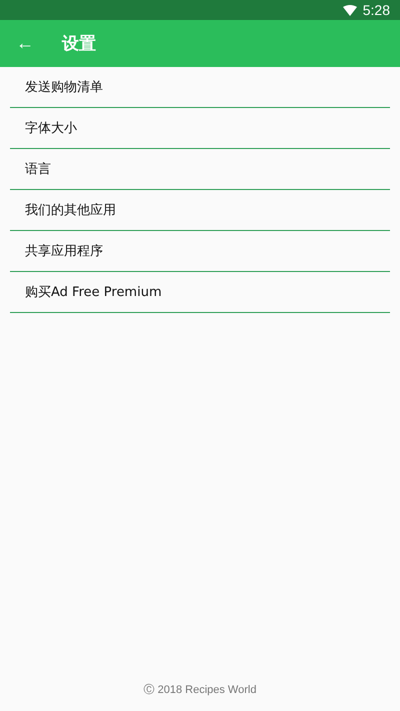  Describe the element at coordinates (79, 44) in the screenshot. I see `screen-title: 设置` at that location.